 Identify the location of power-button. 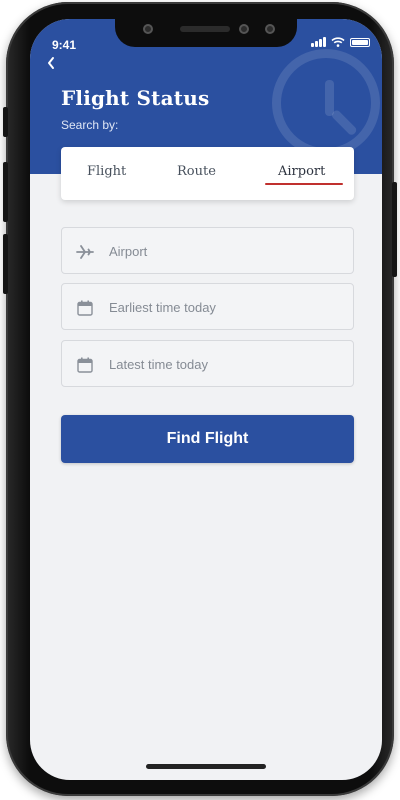
(394, 229).